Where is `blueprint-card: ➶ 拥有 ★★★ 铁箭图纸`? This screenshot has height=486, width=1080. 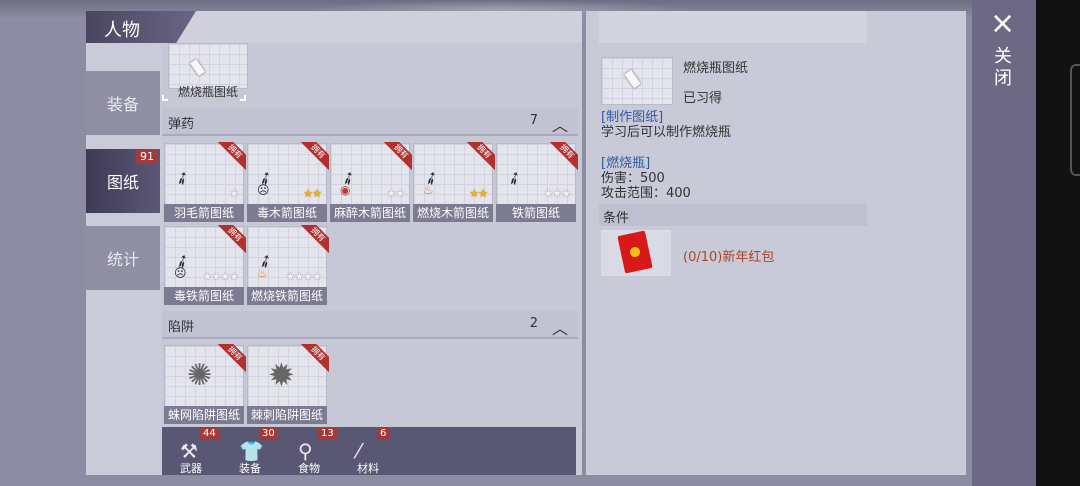
blueprint-card: ➶ 拥有 ★★★ 铁箭图纸 is located at coordinates (537, 182).